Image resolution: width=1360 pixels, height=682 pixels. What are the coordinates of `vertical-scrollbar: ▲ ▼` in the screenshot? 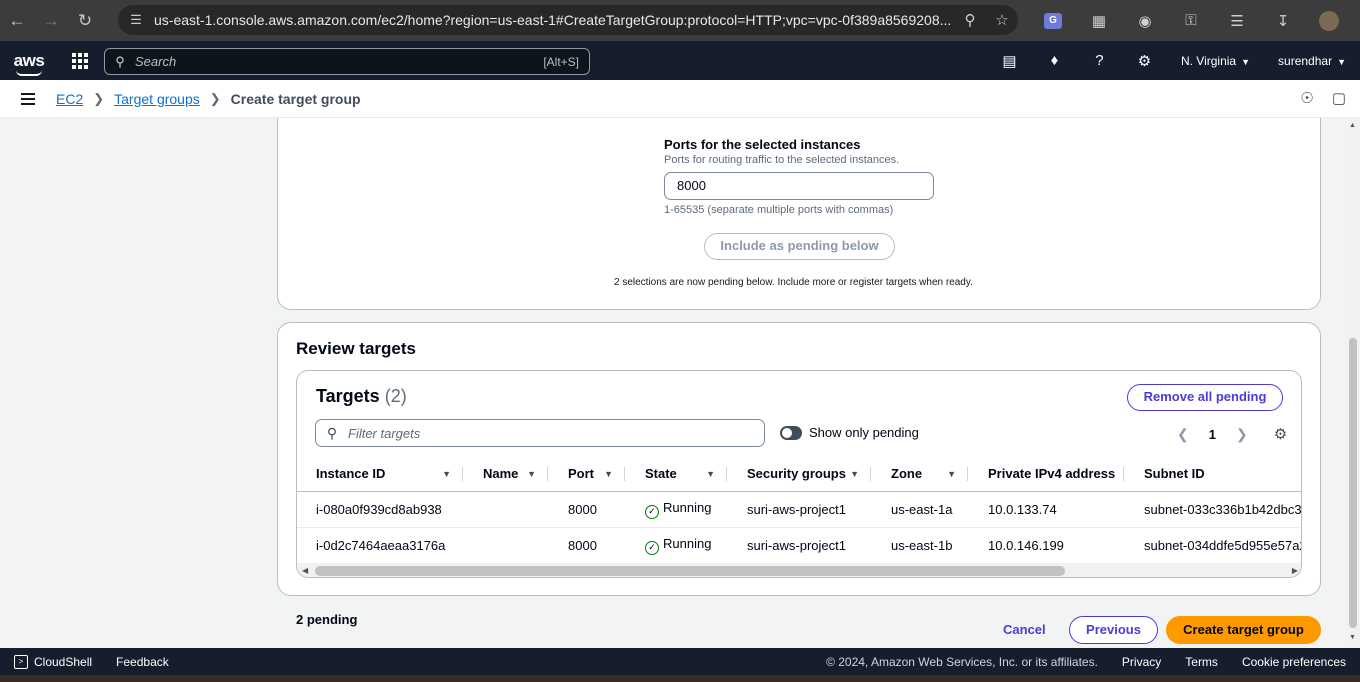 It's located at (1353, 383).